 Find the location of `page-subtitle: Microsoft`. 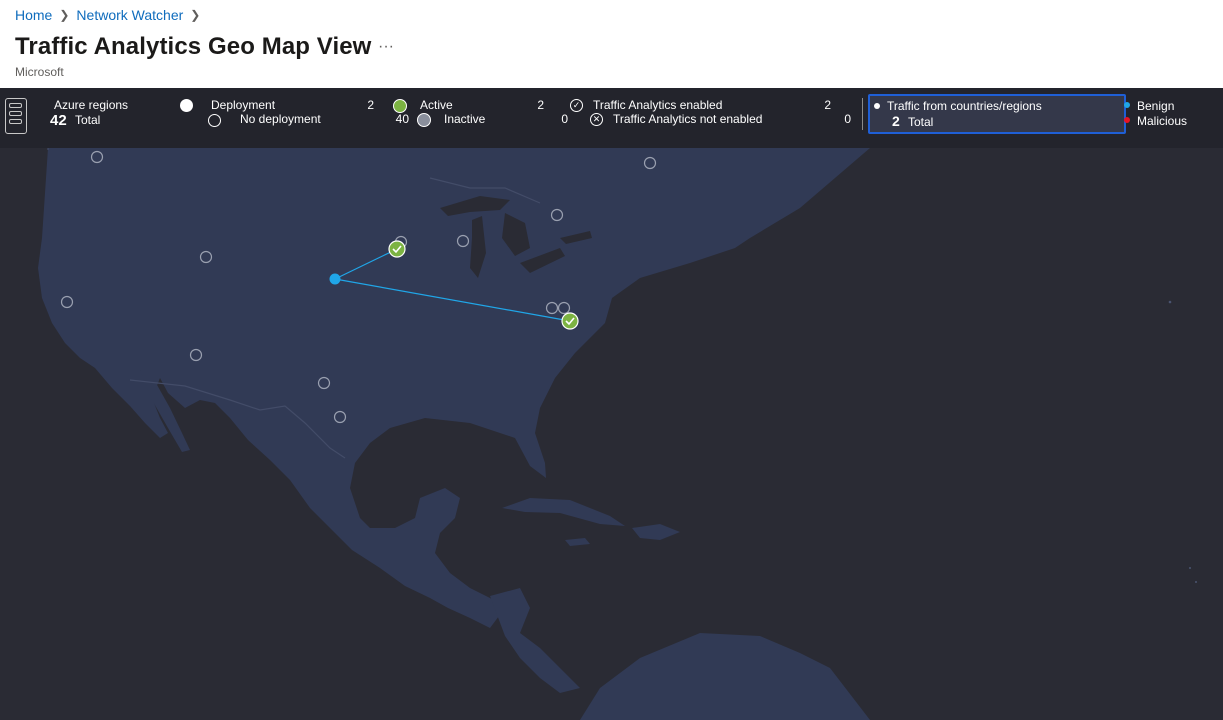

page-subtitle: Microsoft is located at coordinates (39, 72).